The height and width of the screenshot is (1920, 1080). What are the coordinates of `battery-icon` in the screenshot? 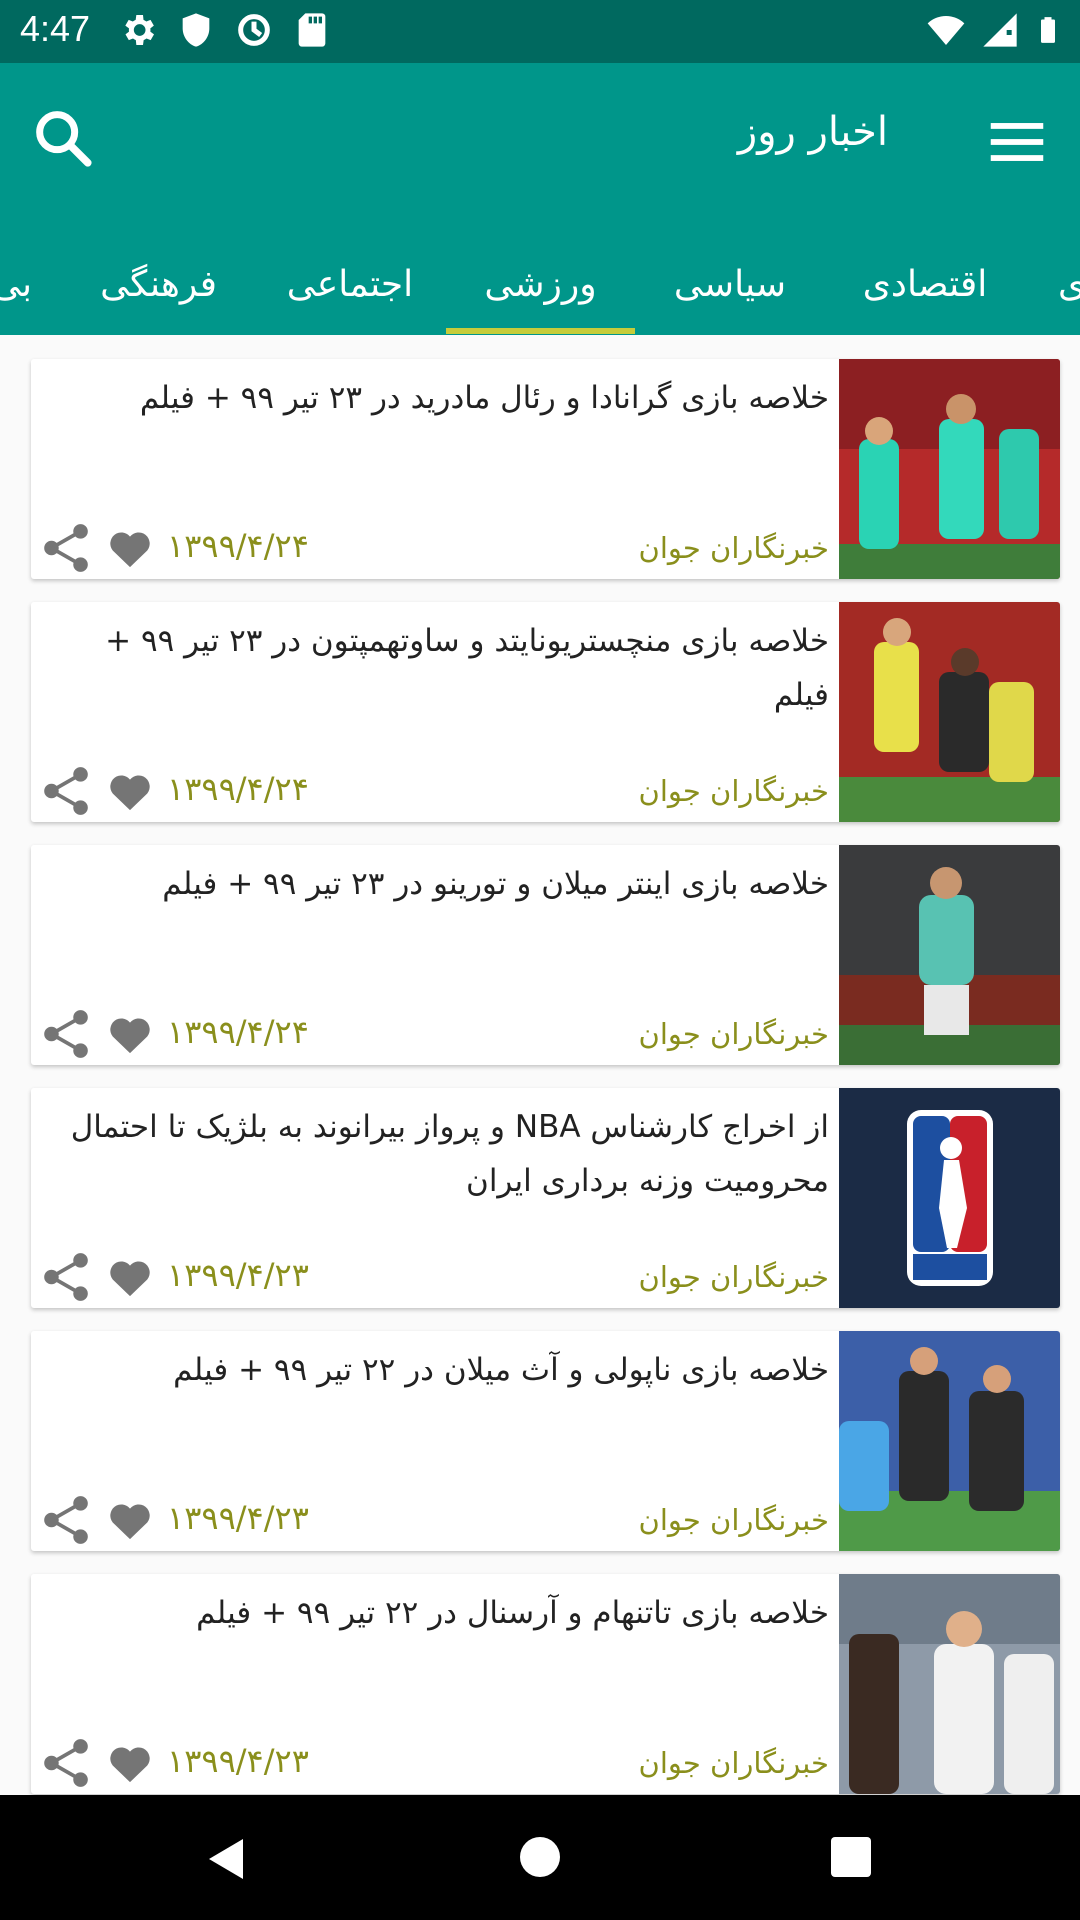 It's located at (1048, 30).